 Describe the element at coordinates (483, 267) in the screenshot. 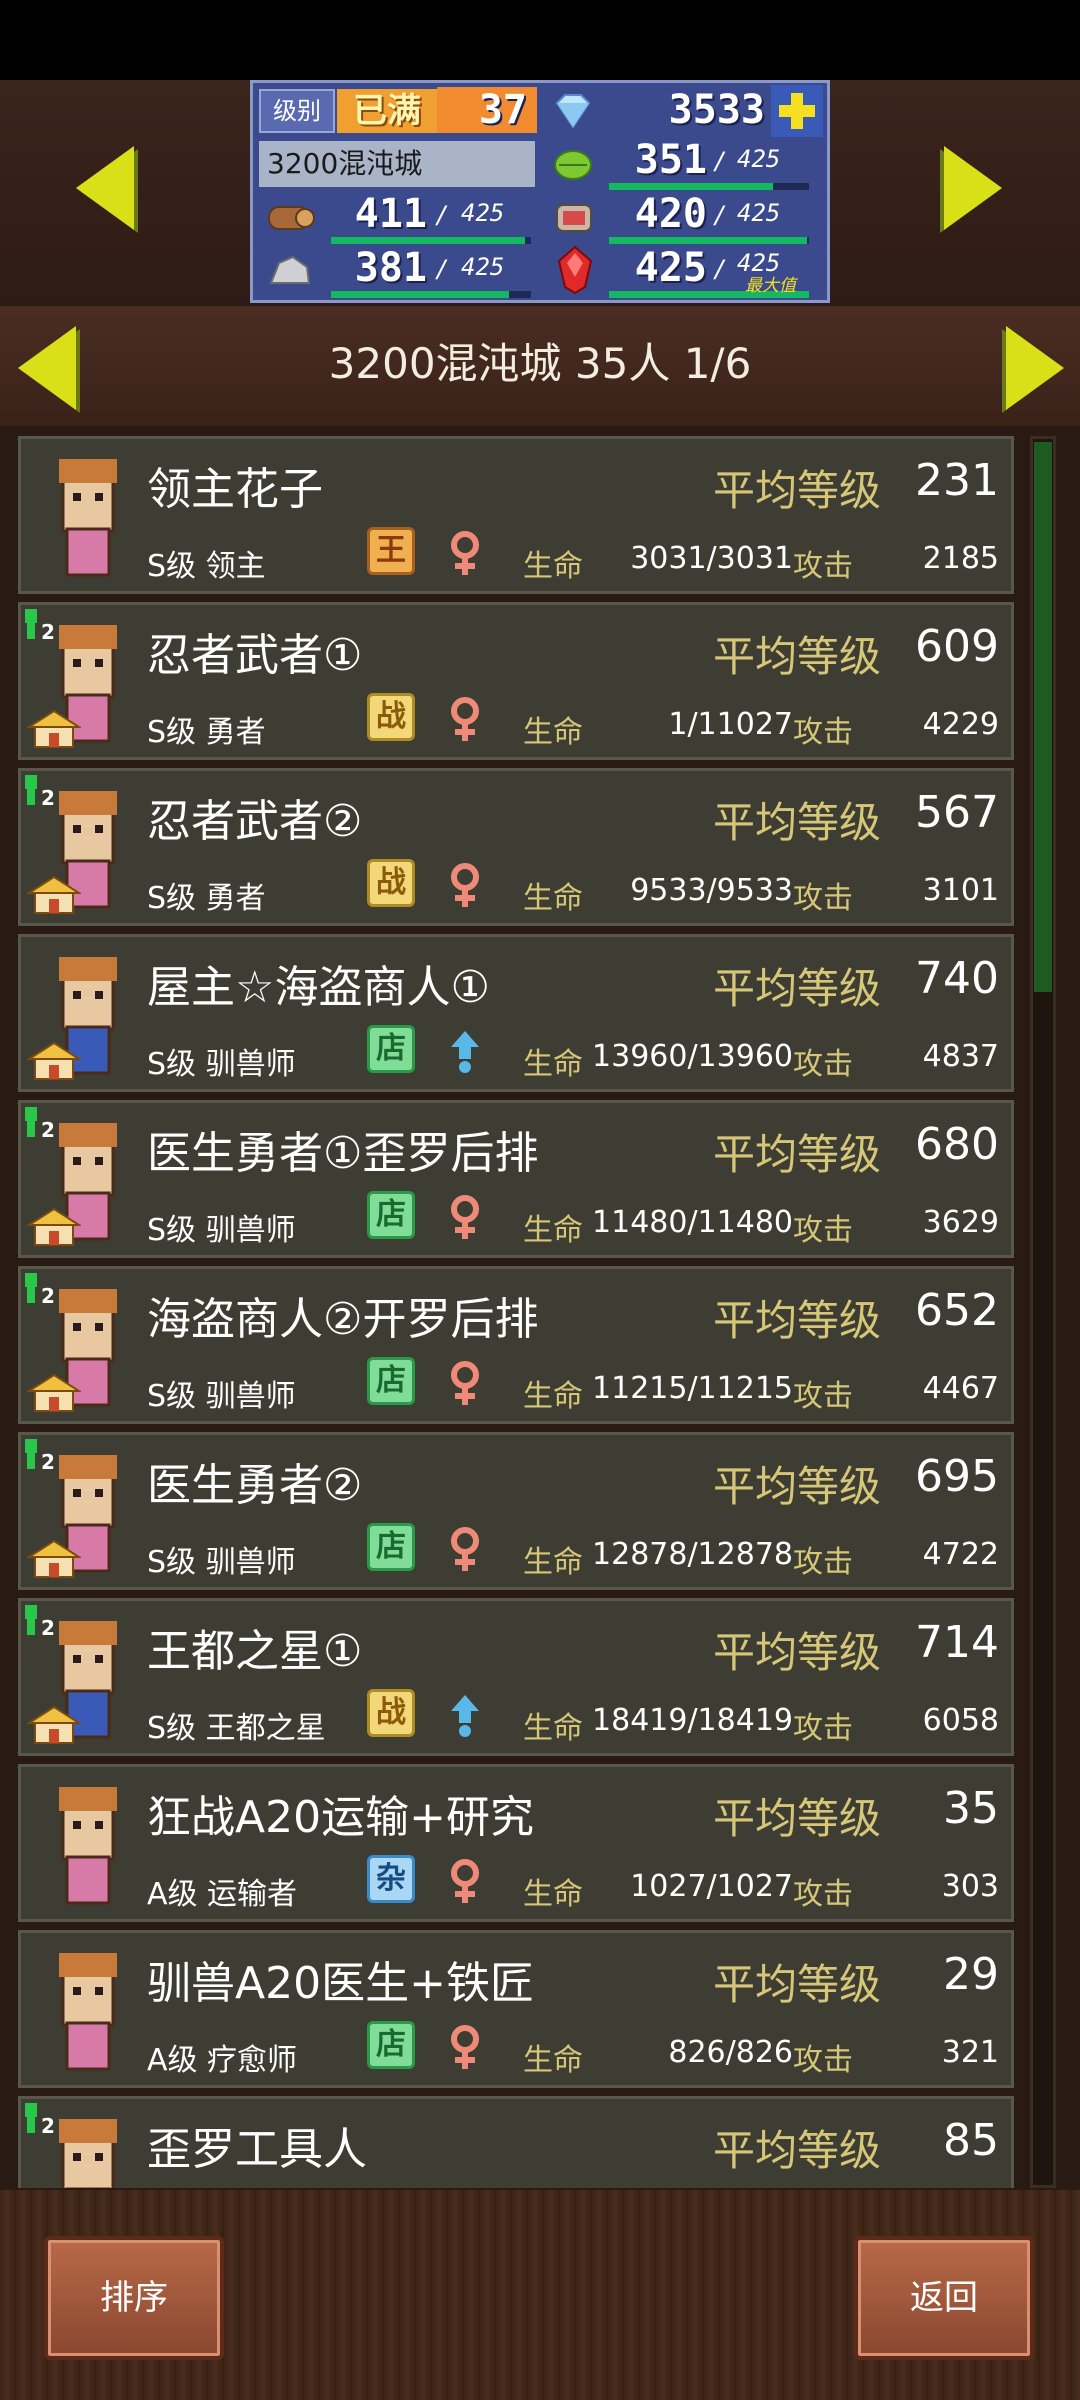

I see `stone-max: 425` at that location.